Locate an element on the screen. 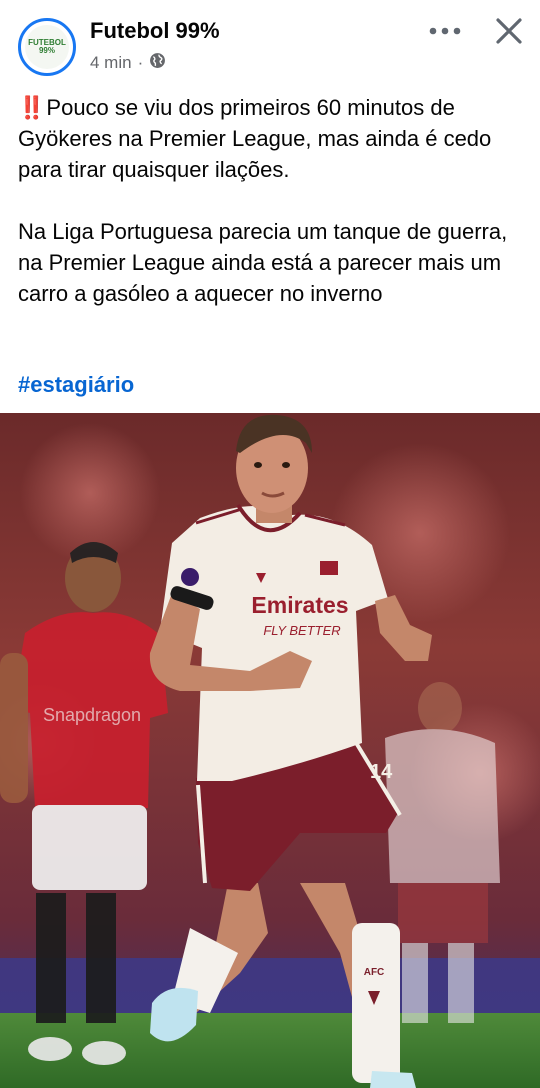 The image size is (540, 1088). globe-icon is located at coordinates (157, 63).